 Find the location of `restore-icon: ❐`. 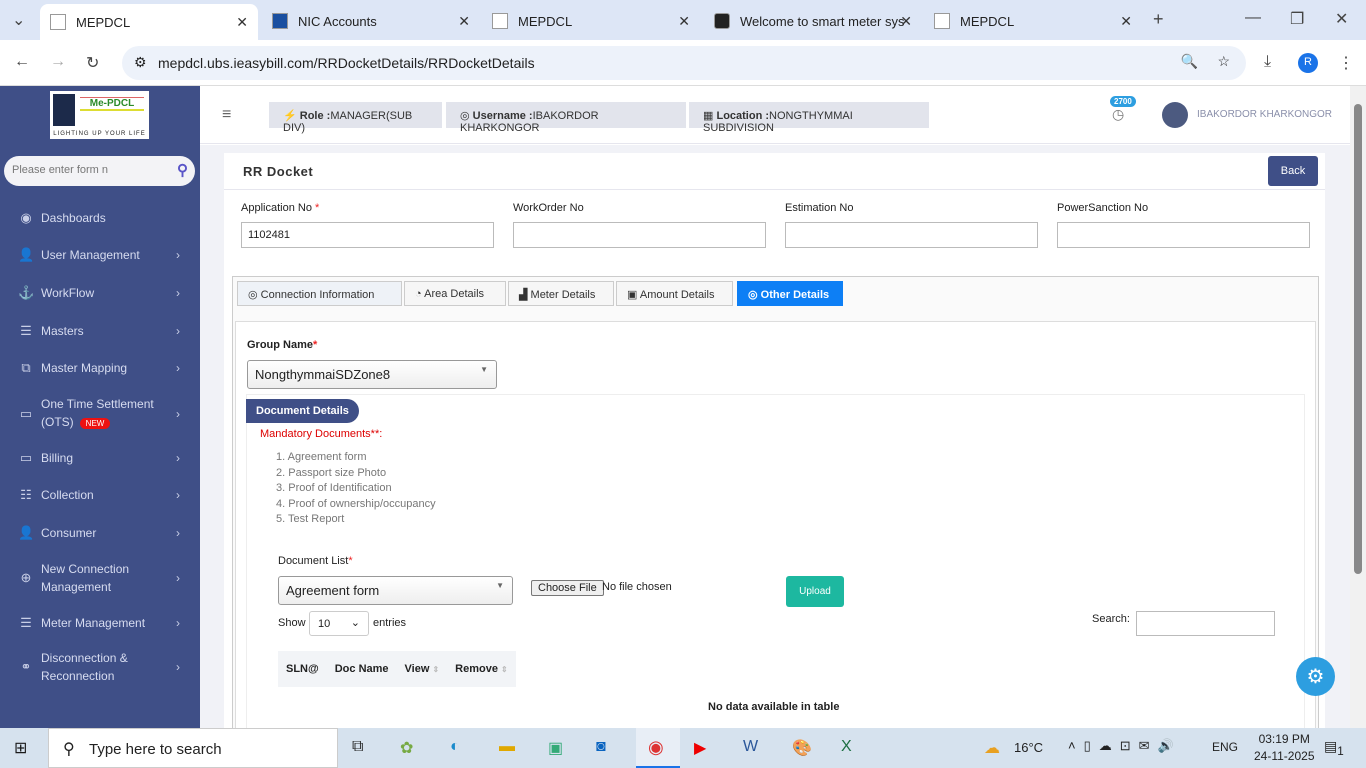

restore-icon: ❐ is located at coordinates (1297, 19).